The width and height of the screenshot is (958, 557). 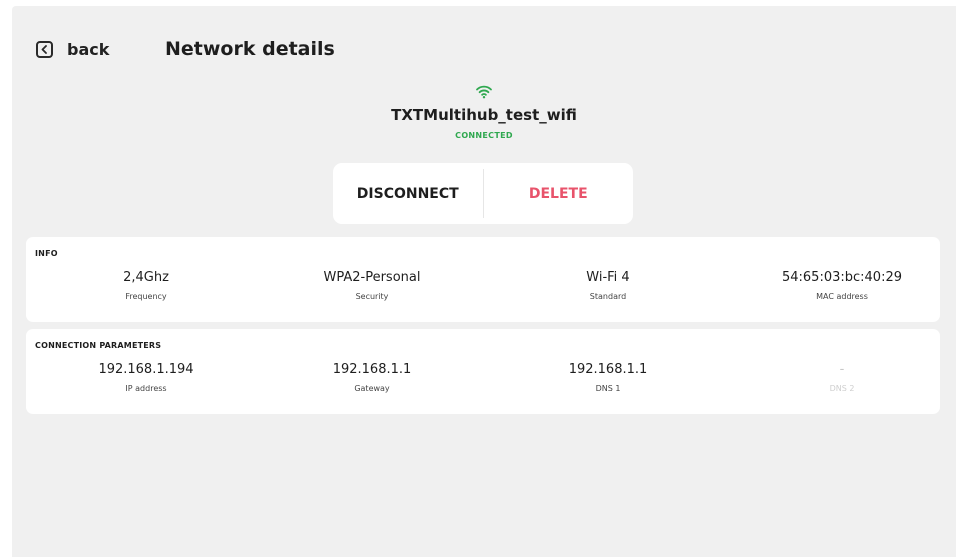 I want to click on back-label: back, so click(x=88, y=49).